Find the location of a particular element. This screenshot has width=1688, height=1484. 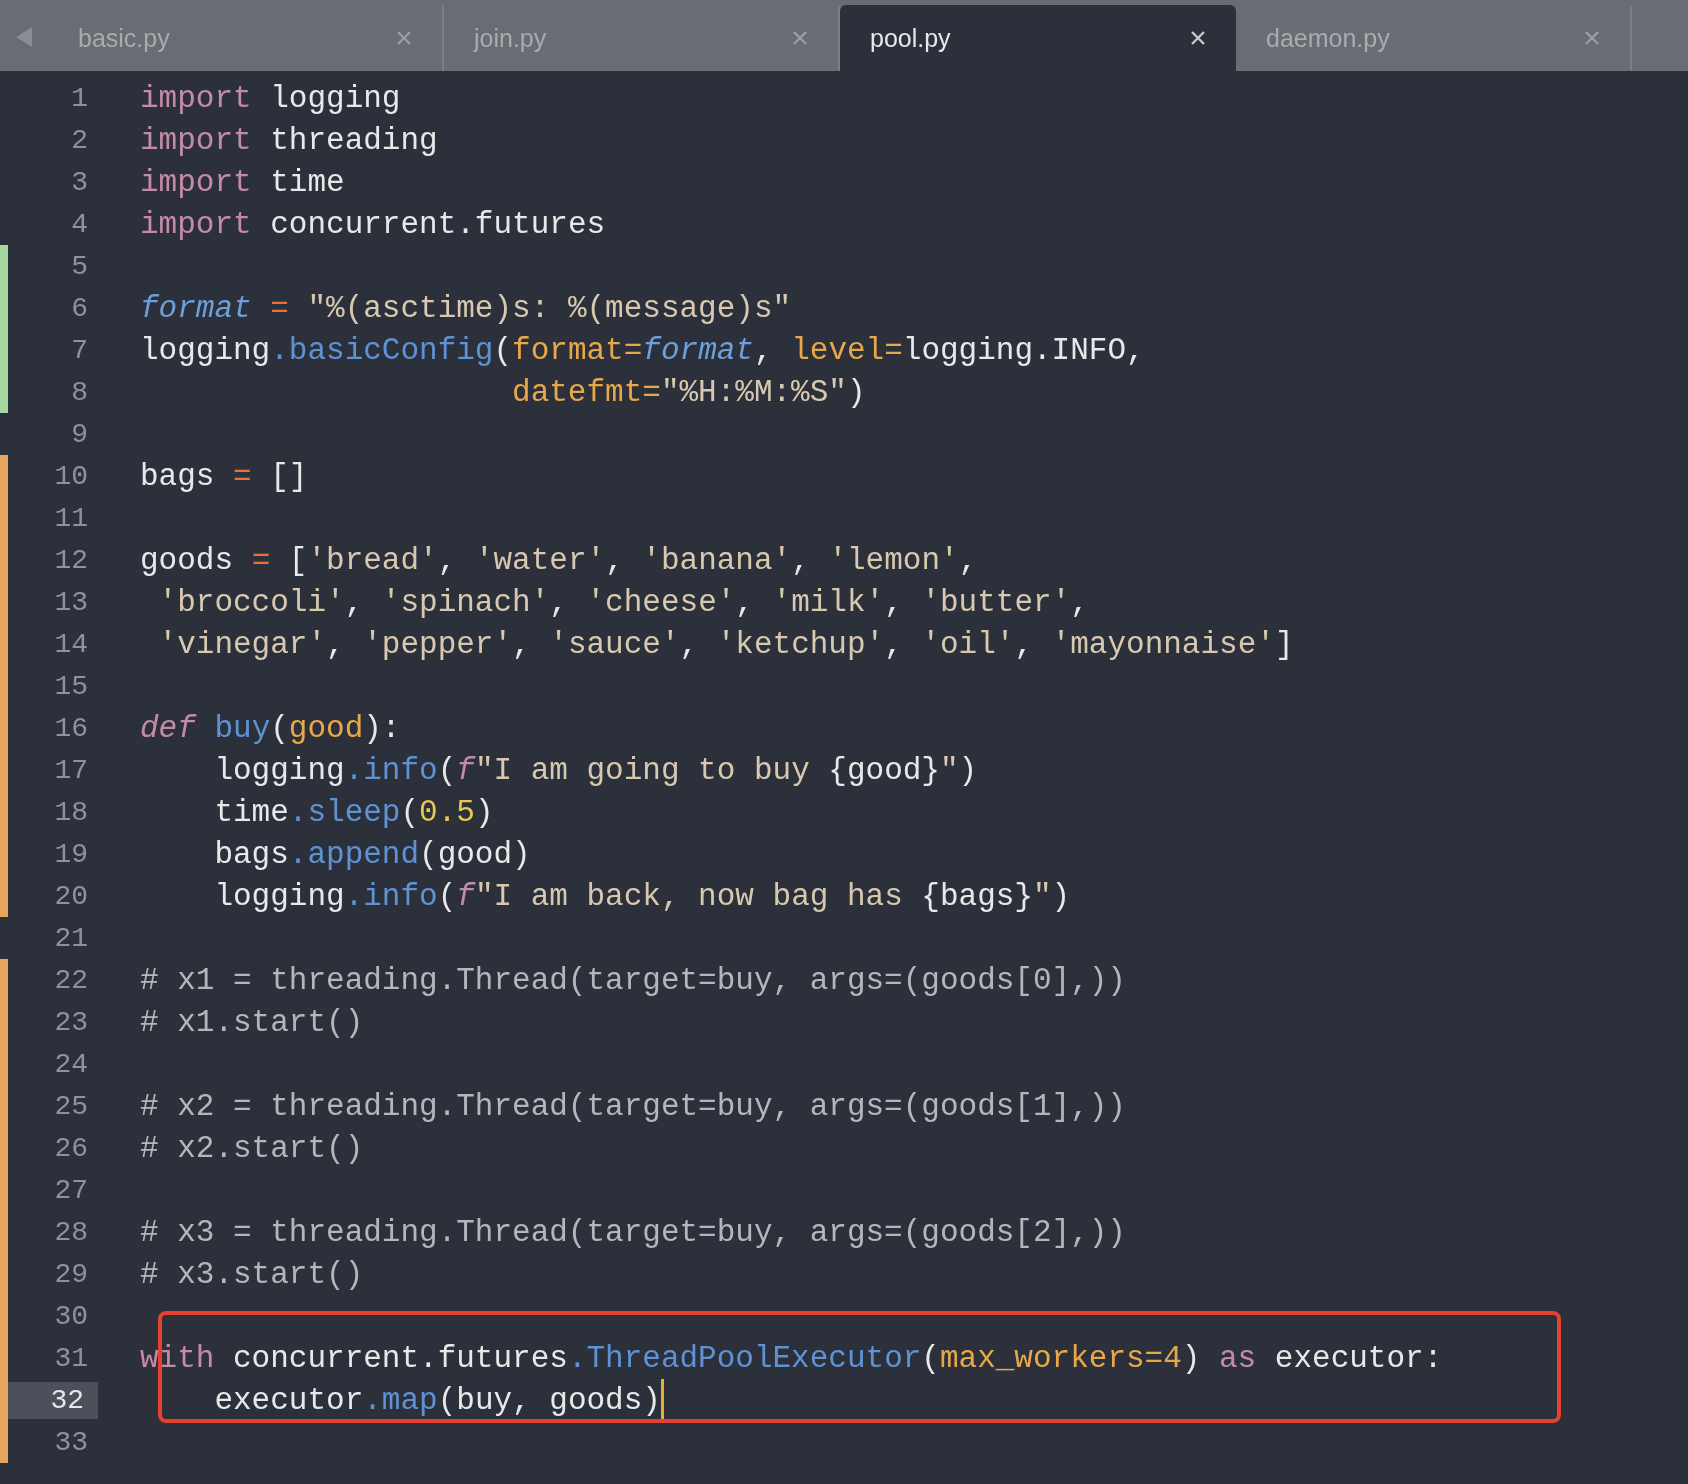

line-number: 24 is located at coordinates (71, 1064).